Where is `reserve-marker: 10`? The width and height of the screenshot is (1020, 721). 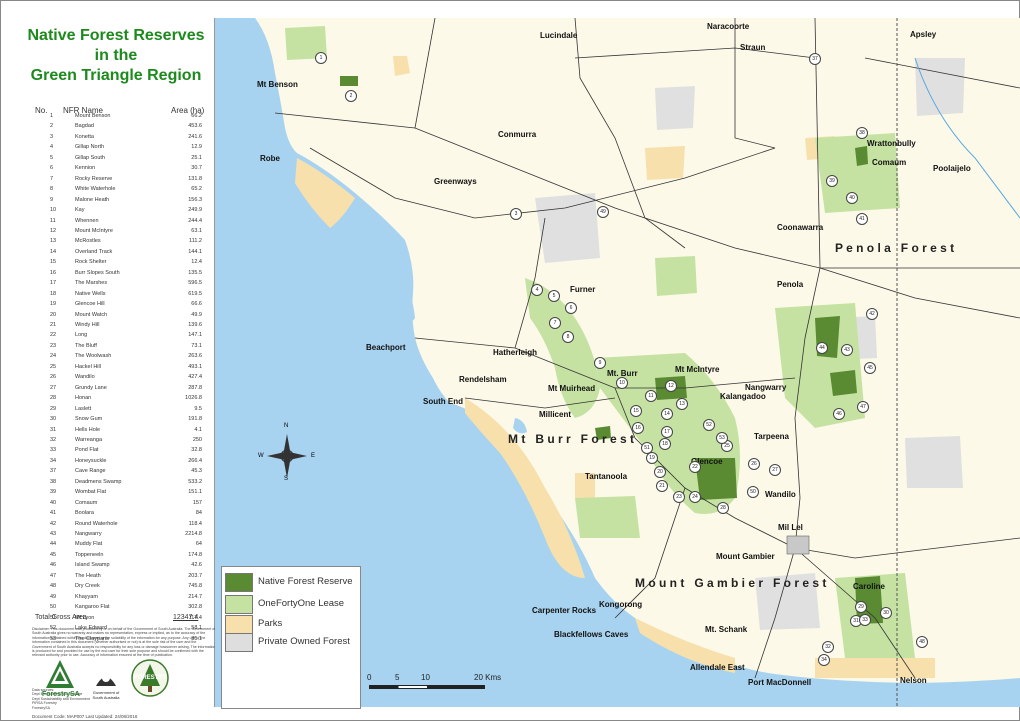 reserve-marker: 10 is located at coordinates (622, 383).